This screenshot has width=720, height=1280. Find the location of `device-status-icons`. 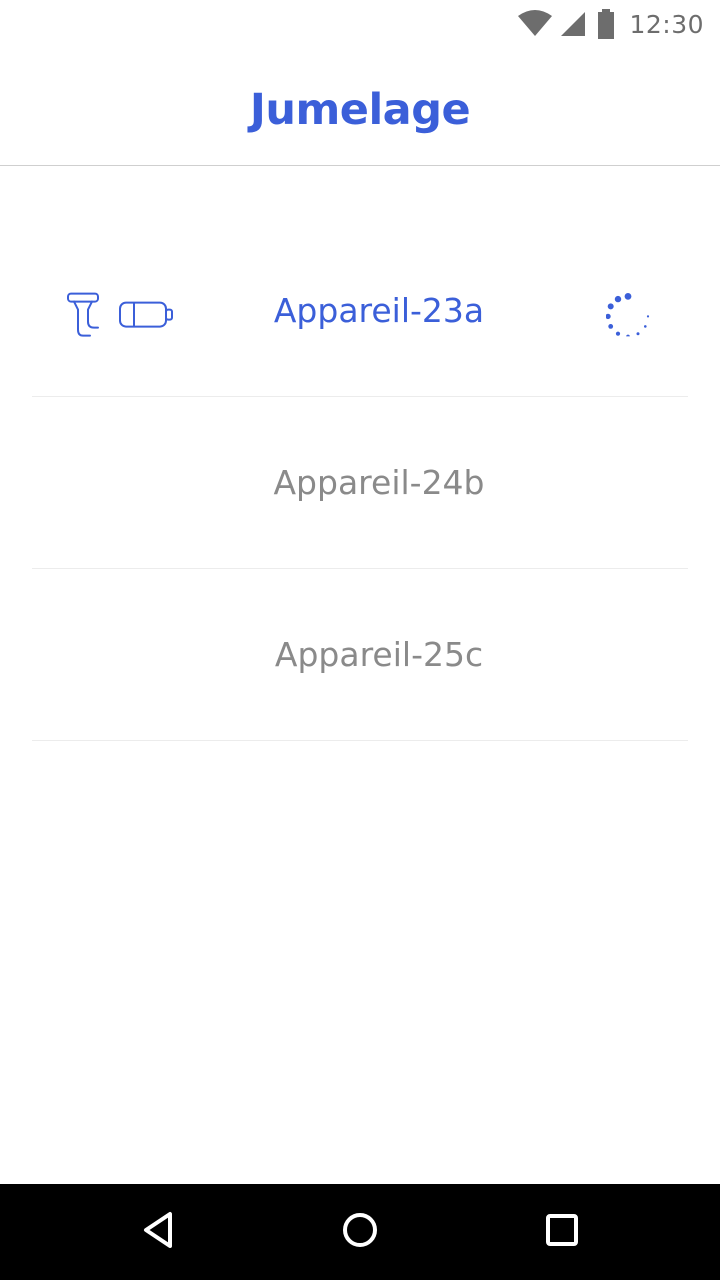

device-status-icons is located at coordinates (121, 315).